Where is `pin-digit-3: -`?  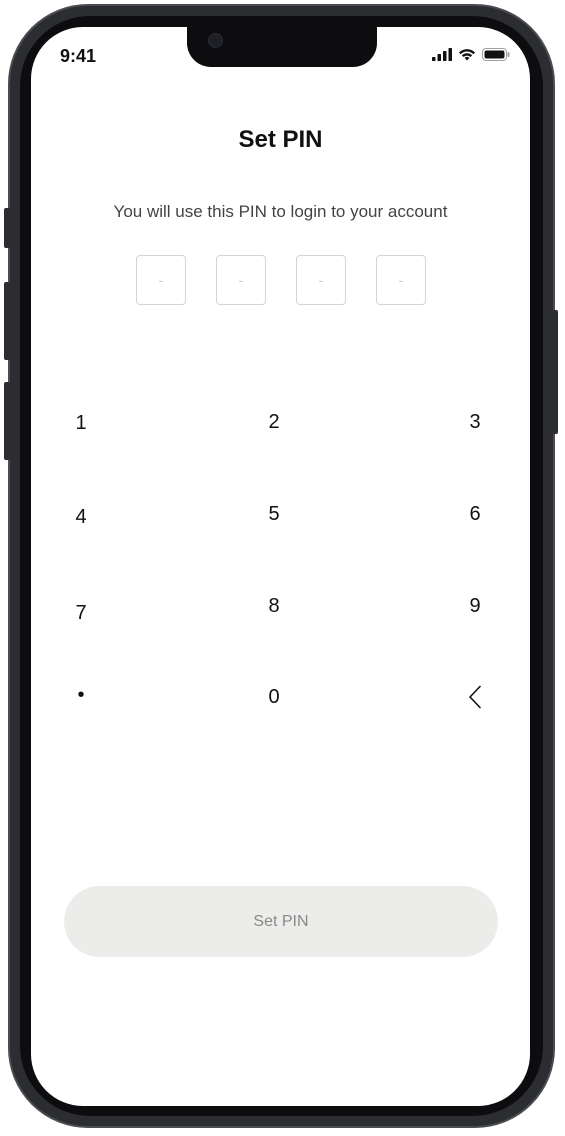
pin-digit-3: - is located at coordinates (321, 280).